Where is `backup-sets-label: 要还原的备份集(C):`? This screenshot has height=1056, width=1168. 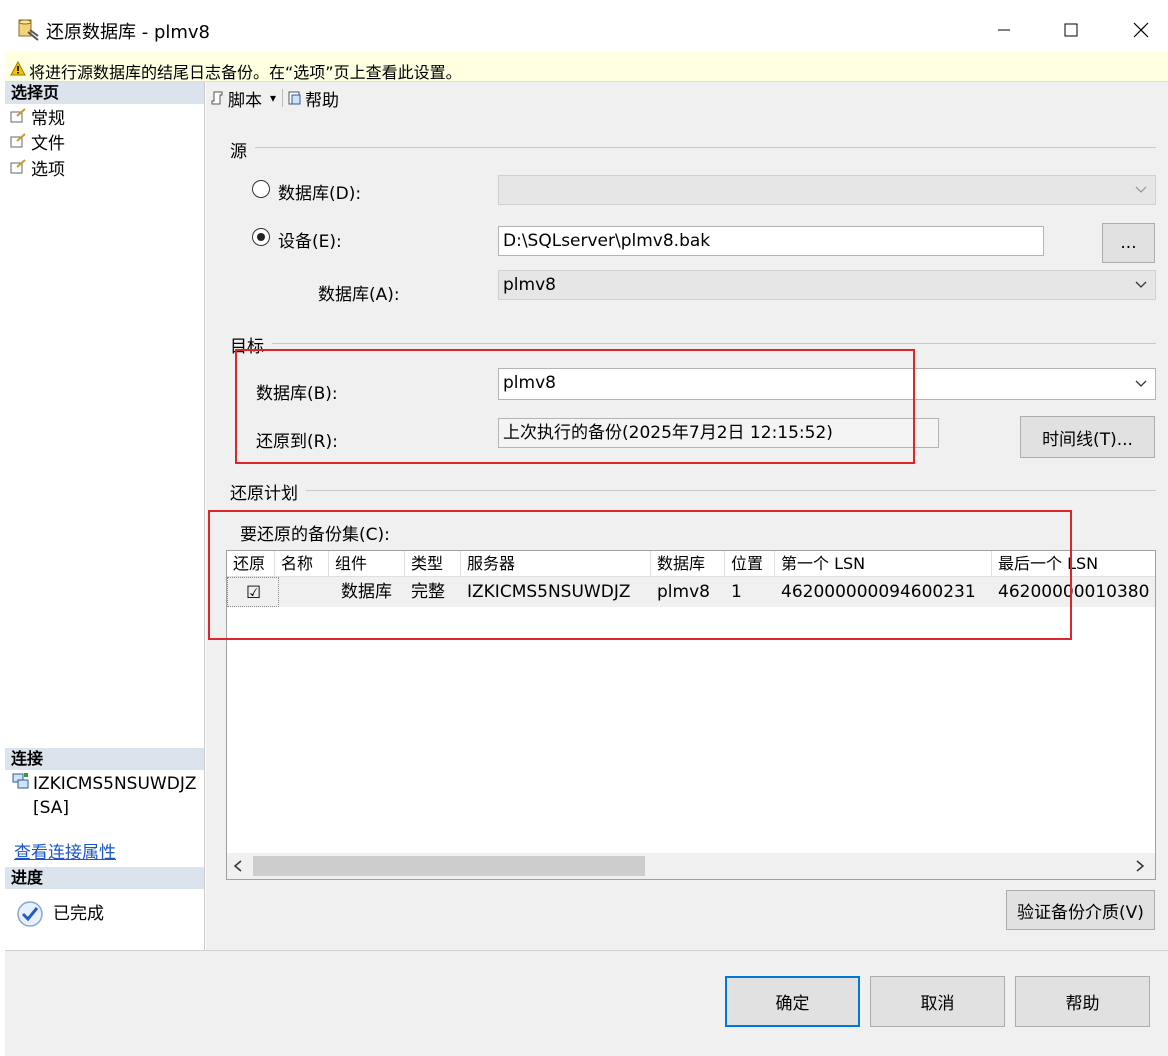
backup-sets-label: 要还原的备份集(C): is located at coordinates (315, 535).